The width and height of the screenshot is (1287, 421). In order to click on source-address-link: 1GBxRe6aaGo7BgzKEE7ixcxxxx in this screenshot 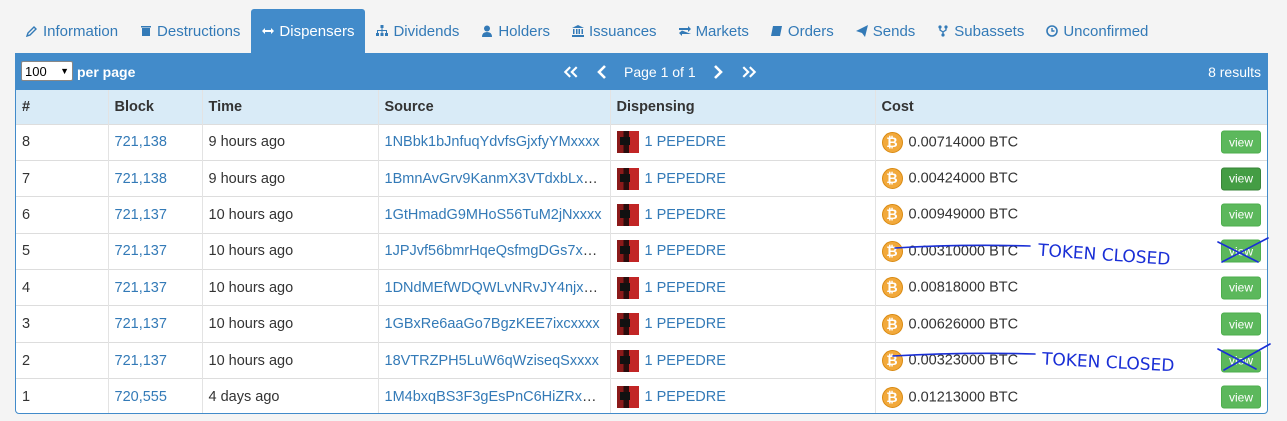, I will do `click(492, 324)`.